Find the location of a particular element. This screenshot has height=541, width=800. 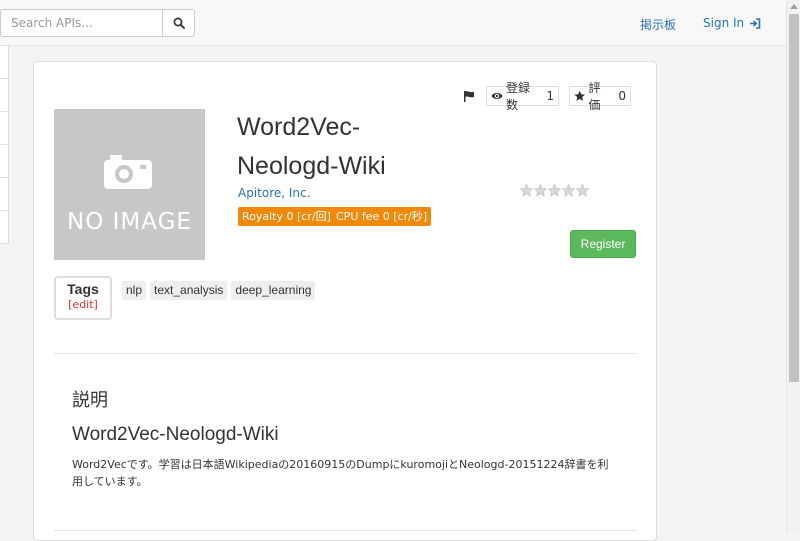

report-button is located at coordinates (469, 96).